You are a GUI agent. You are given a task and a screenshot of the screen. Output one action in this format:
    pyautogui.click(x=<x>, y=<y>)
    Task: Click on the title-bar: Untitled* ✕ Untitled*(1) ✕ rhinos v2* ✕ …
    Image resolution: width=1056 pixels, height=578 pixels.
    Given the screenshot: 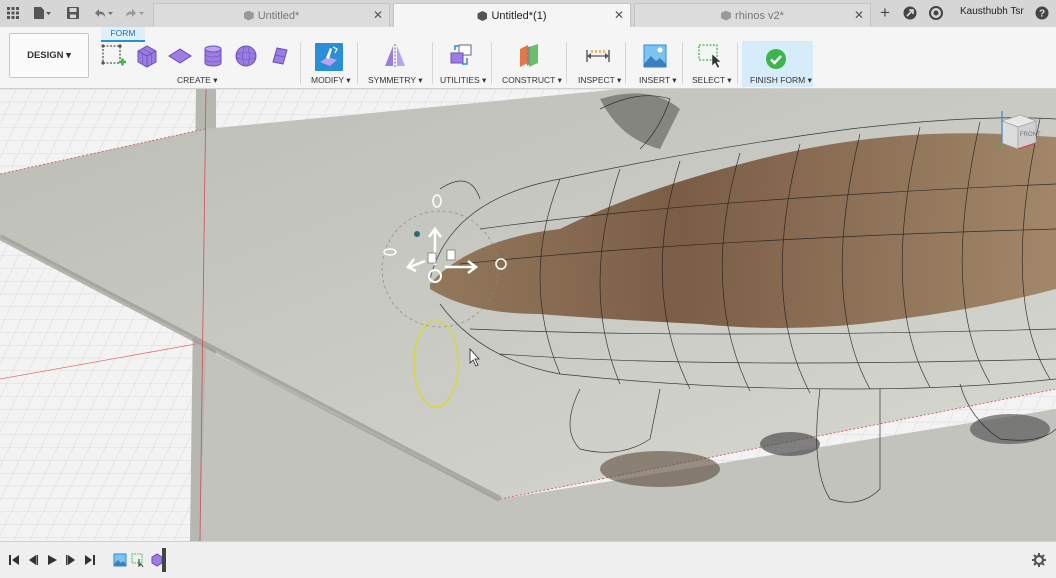 What is the action you would take?
    pyautogui.click(x=528, y=14)
    